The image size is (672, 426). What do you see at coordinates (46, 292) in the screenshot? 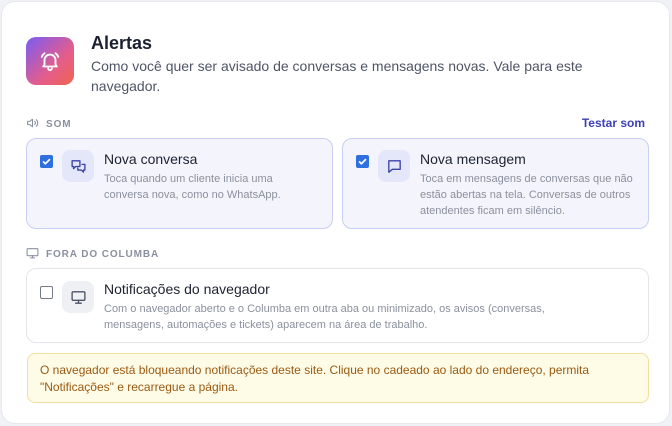
I see `browser-notifications-checkbox` at bounding box center [46, 292].